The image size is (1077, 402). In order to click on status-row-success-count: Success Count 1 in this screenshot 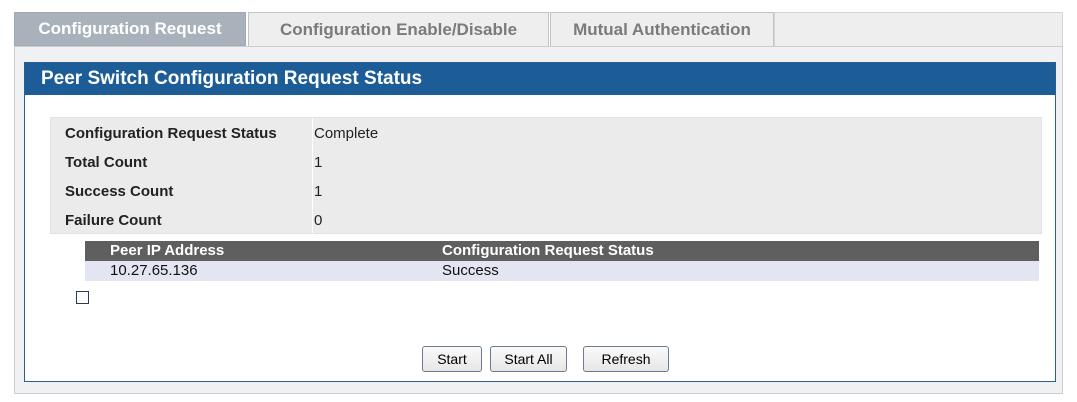, I will do `click(546, 191)`.